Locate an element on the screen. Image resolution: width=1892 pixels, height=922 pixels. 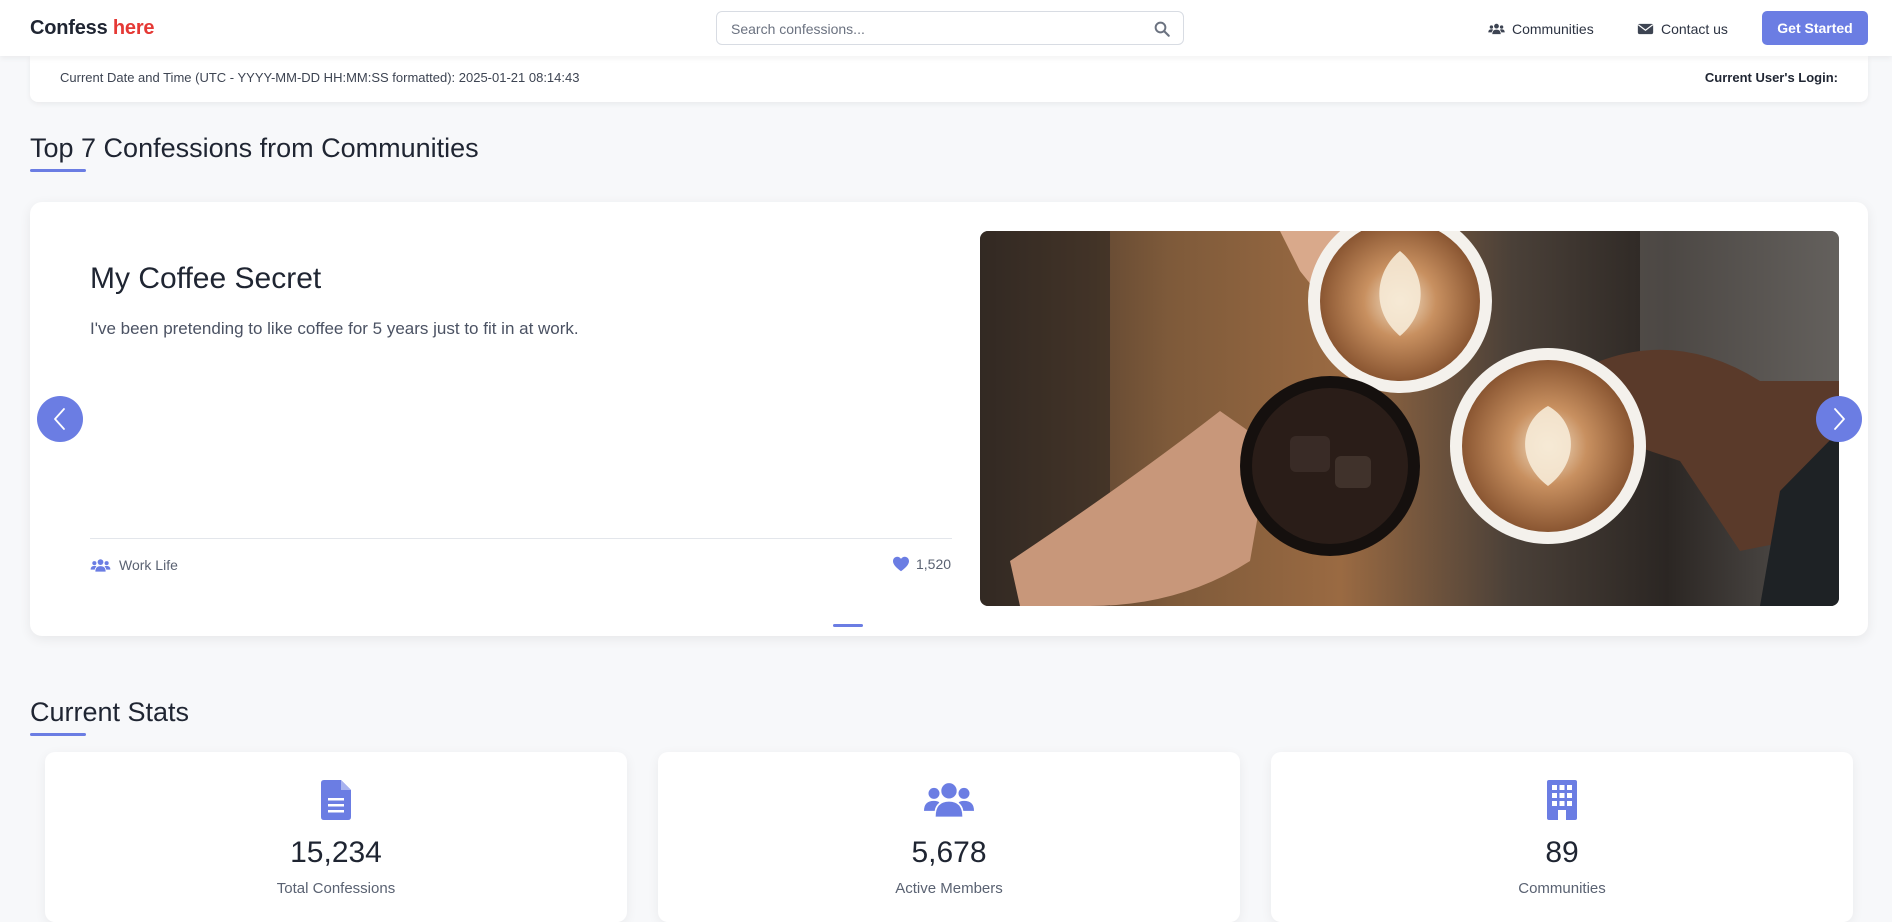
search-icon is located at coordinates (1162, 29).